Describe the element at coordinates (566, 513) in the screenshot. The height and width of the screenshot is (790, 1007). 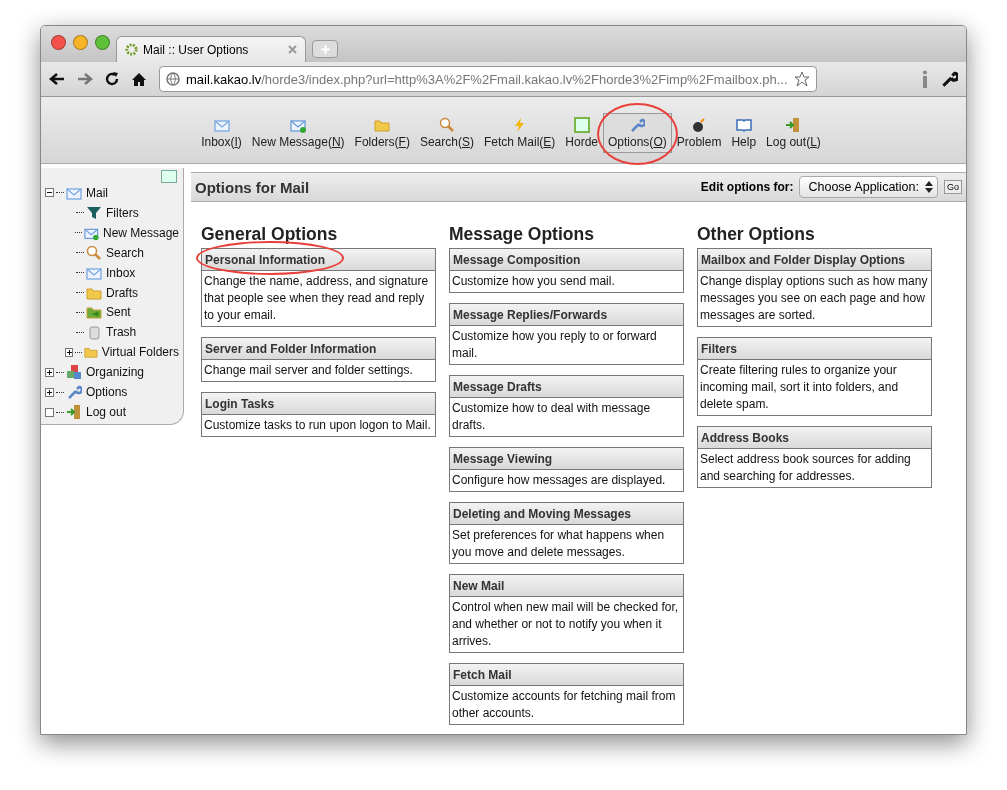
I see `option-link: Deleting and Moving Messages` at that location.